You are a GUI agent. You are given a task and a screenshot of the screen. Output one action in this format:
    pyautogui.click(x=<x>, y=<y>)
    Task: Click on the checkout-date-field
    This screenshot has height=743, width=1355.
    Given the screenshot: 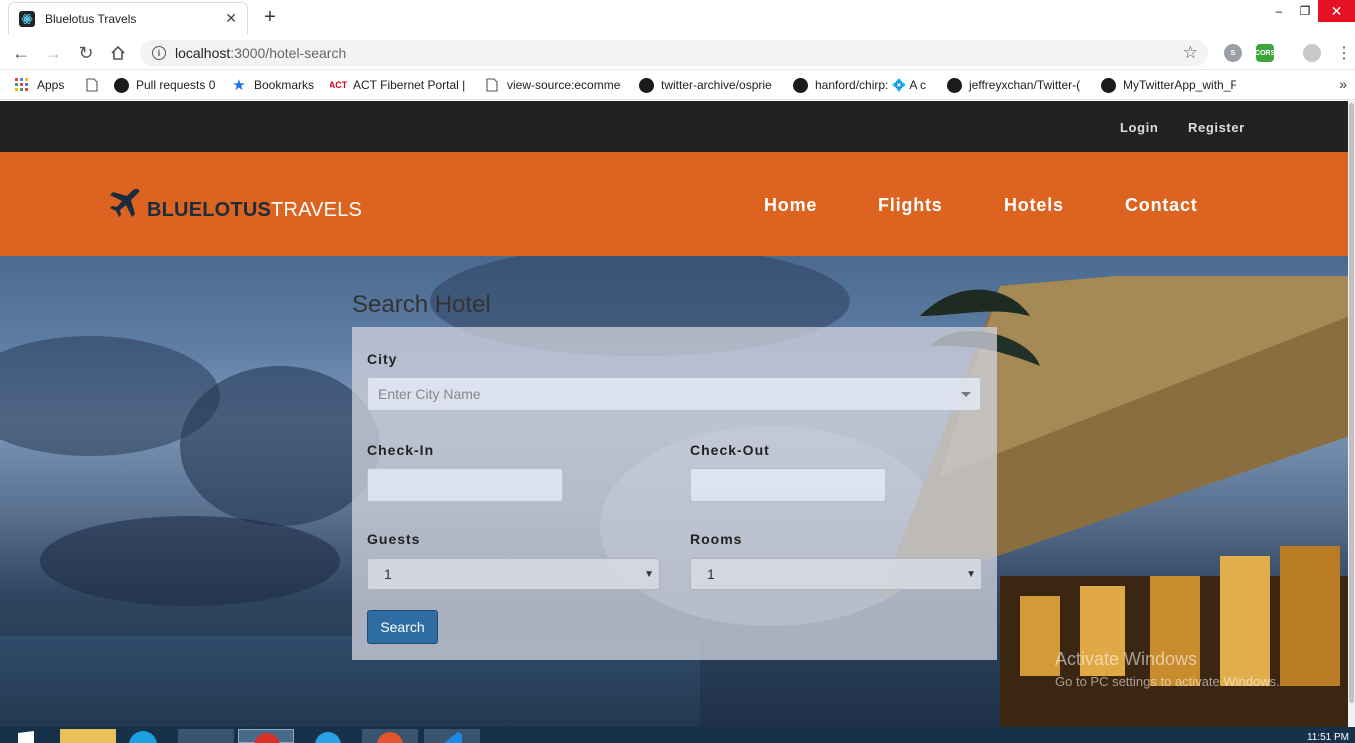 What is the action you would take?
    pyautogui.click(x=788, y=485)
    